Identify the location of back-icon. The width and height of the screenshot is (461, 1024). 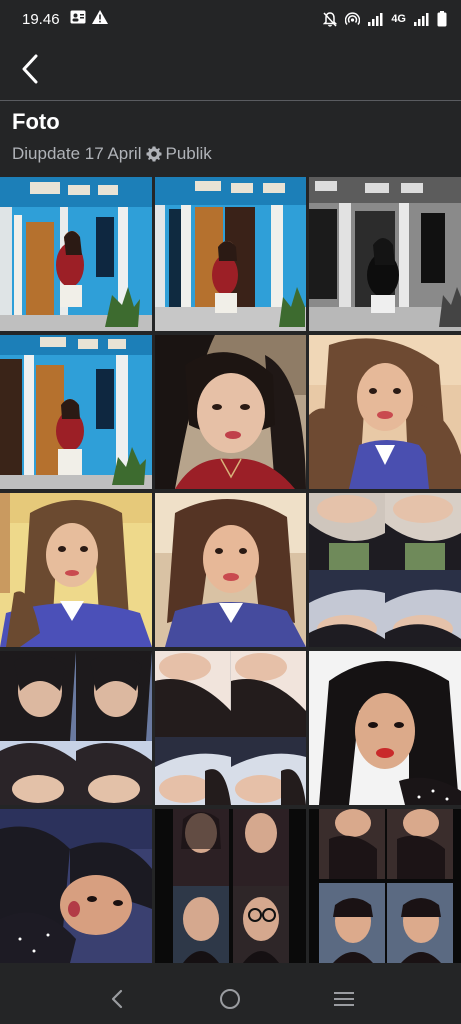
(116, 999).